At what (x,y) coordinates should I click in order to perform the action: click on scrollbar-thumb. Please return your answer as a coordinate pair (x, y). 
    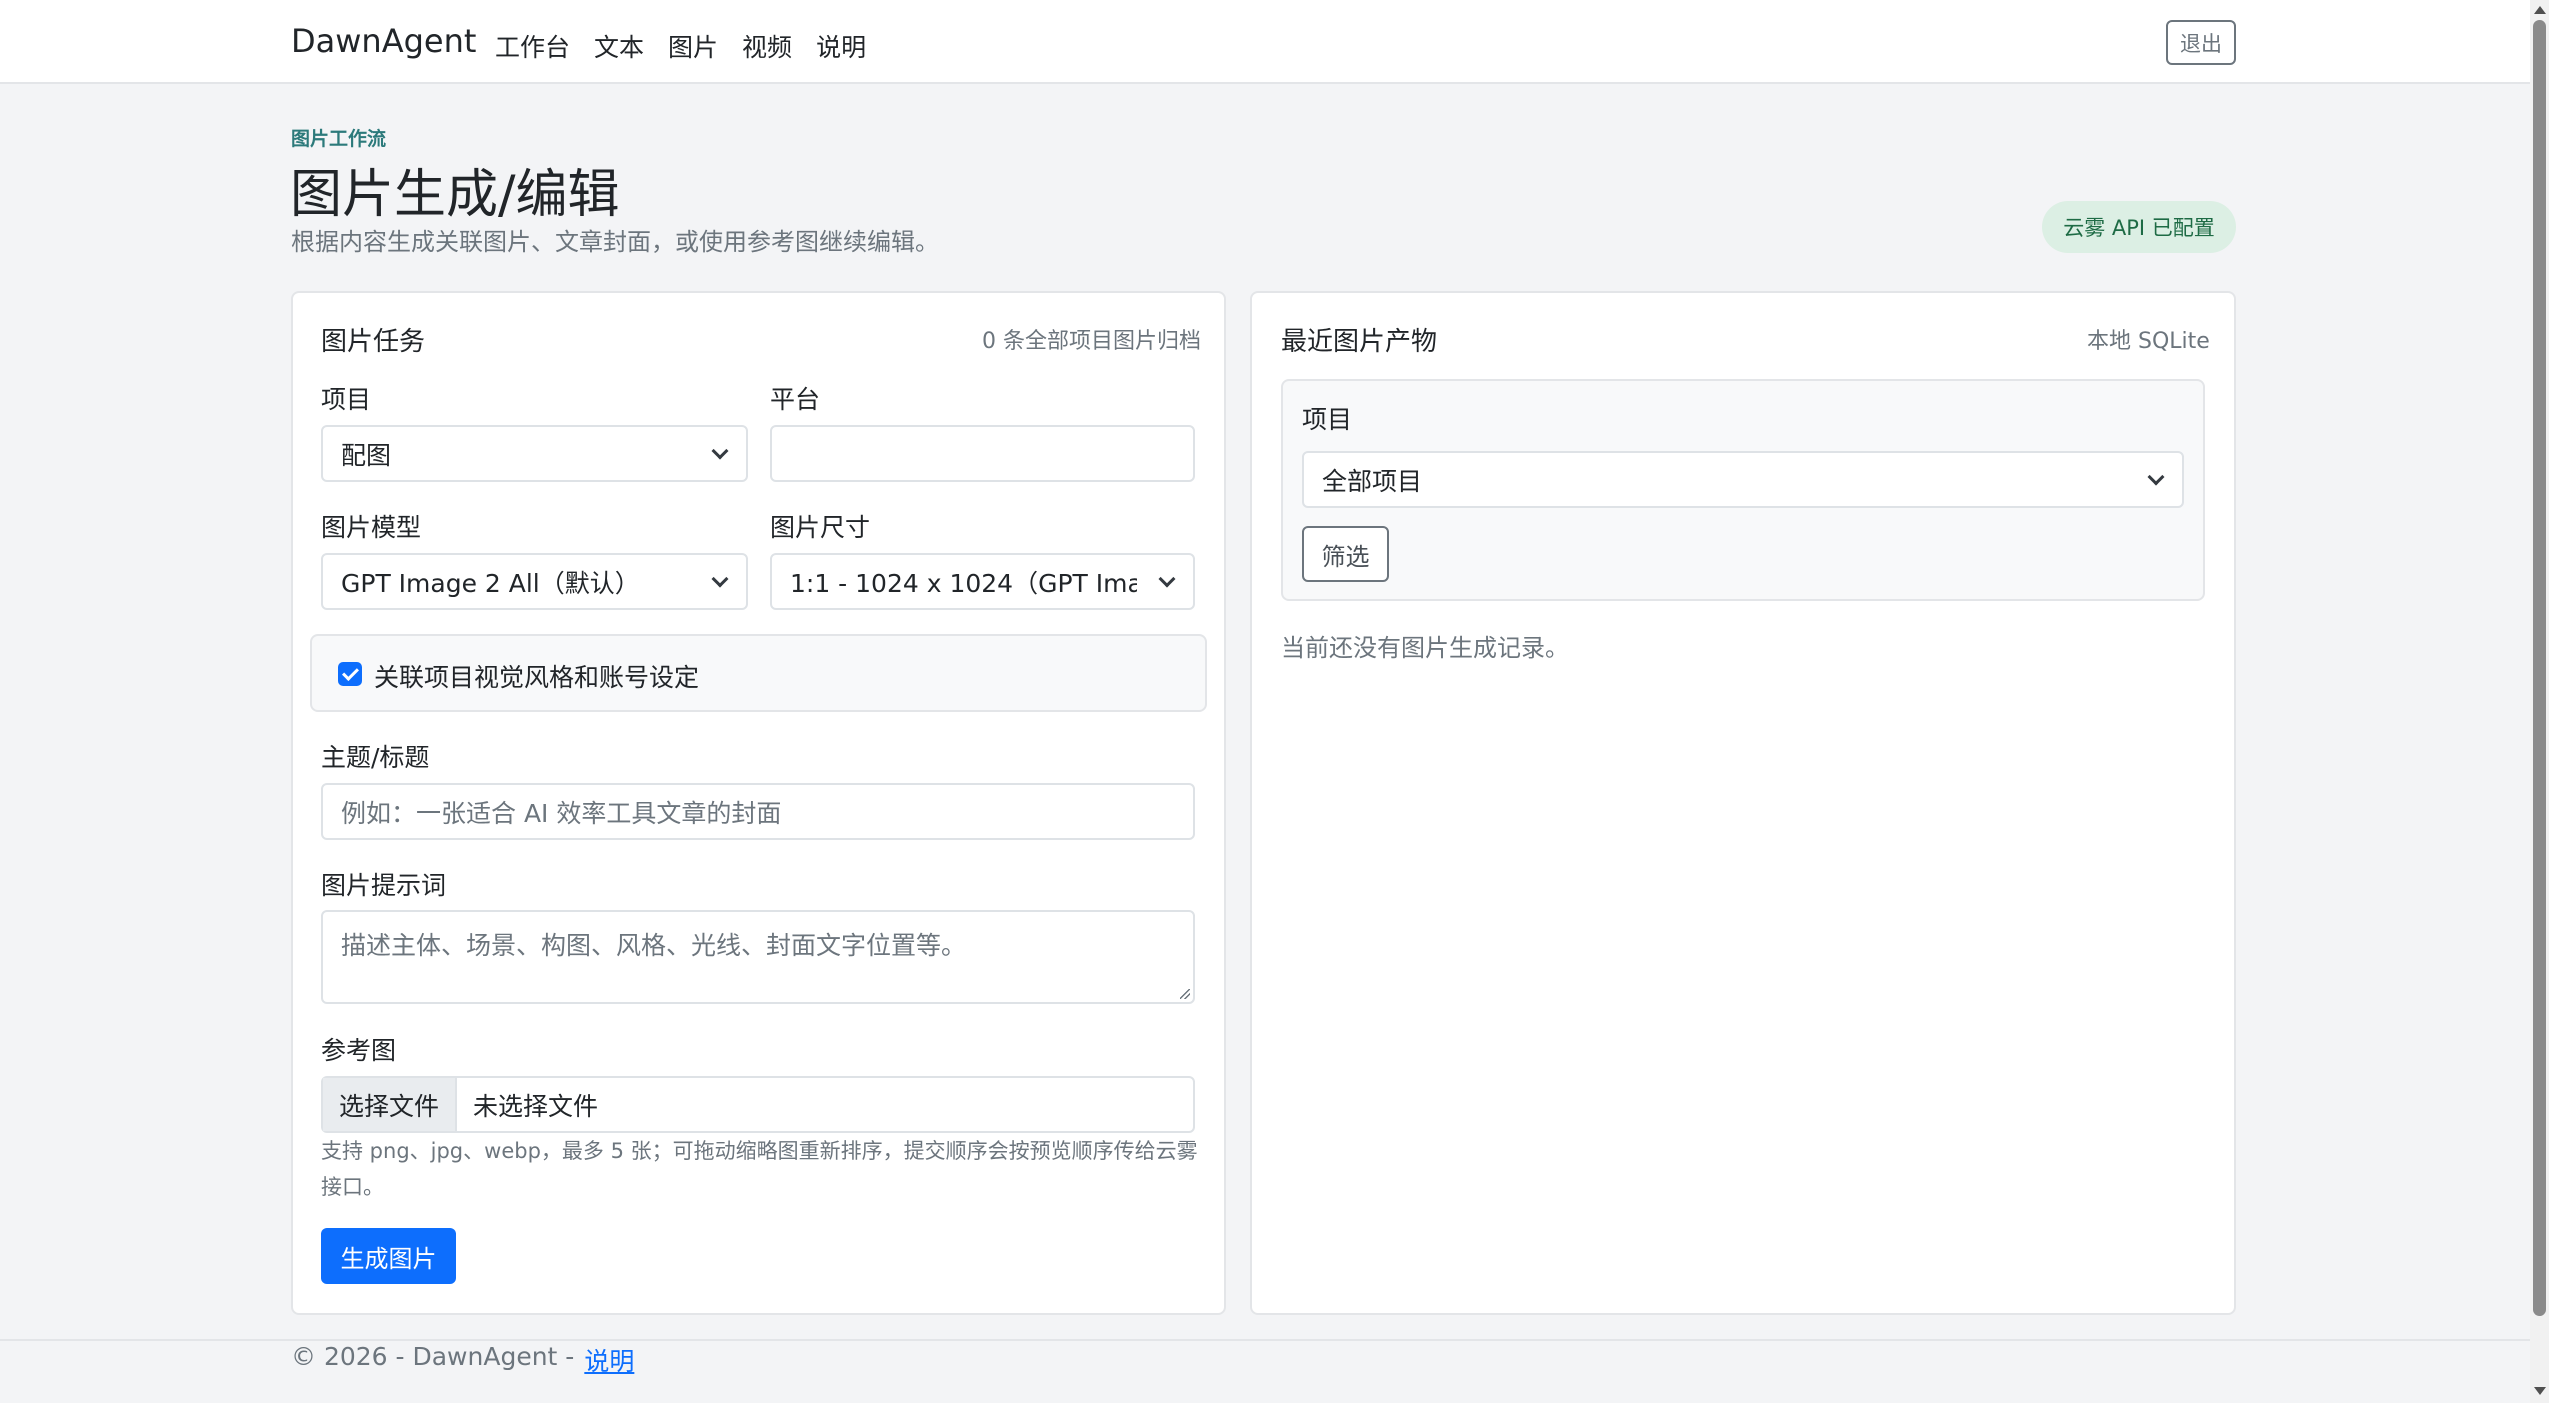
    Looking at the image, I should click on (2539, 668).